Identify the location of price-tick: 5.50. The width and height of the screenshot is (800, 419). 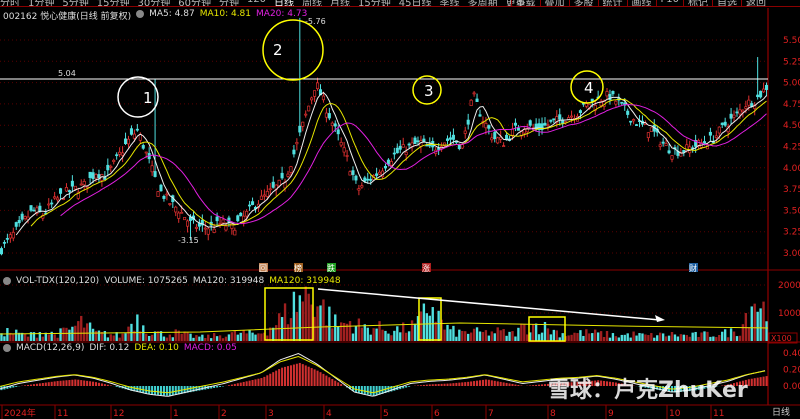
(791, 41).